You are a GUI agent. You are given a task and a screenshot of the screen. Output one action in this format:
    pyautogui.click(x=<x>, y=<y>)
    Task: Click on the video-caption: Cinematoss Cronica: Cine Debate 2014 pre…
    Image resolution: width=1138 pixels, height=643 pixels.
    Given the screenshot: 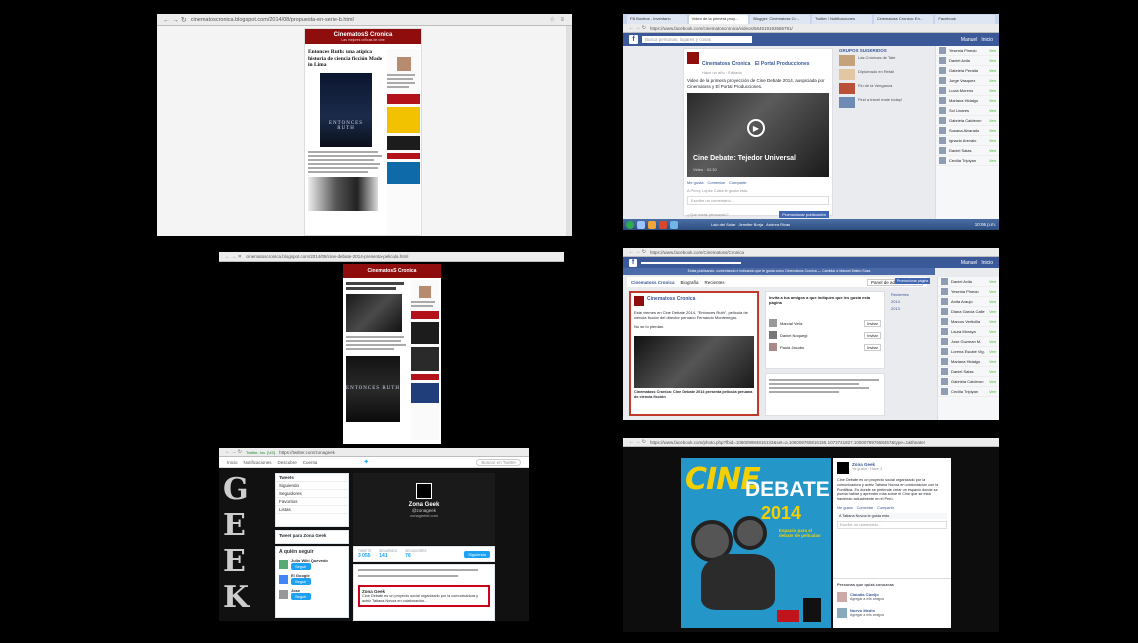 What is the action you would take?
    pyautogui.click(x=694, y=394)
    